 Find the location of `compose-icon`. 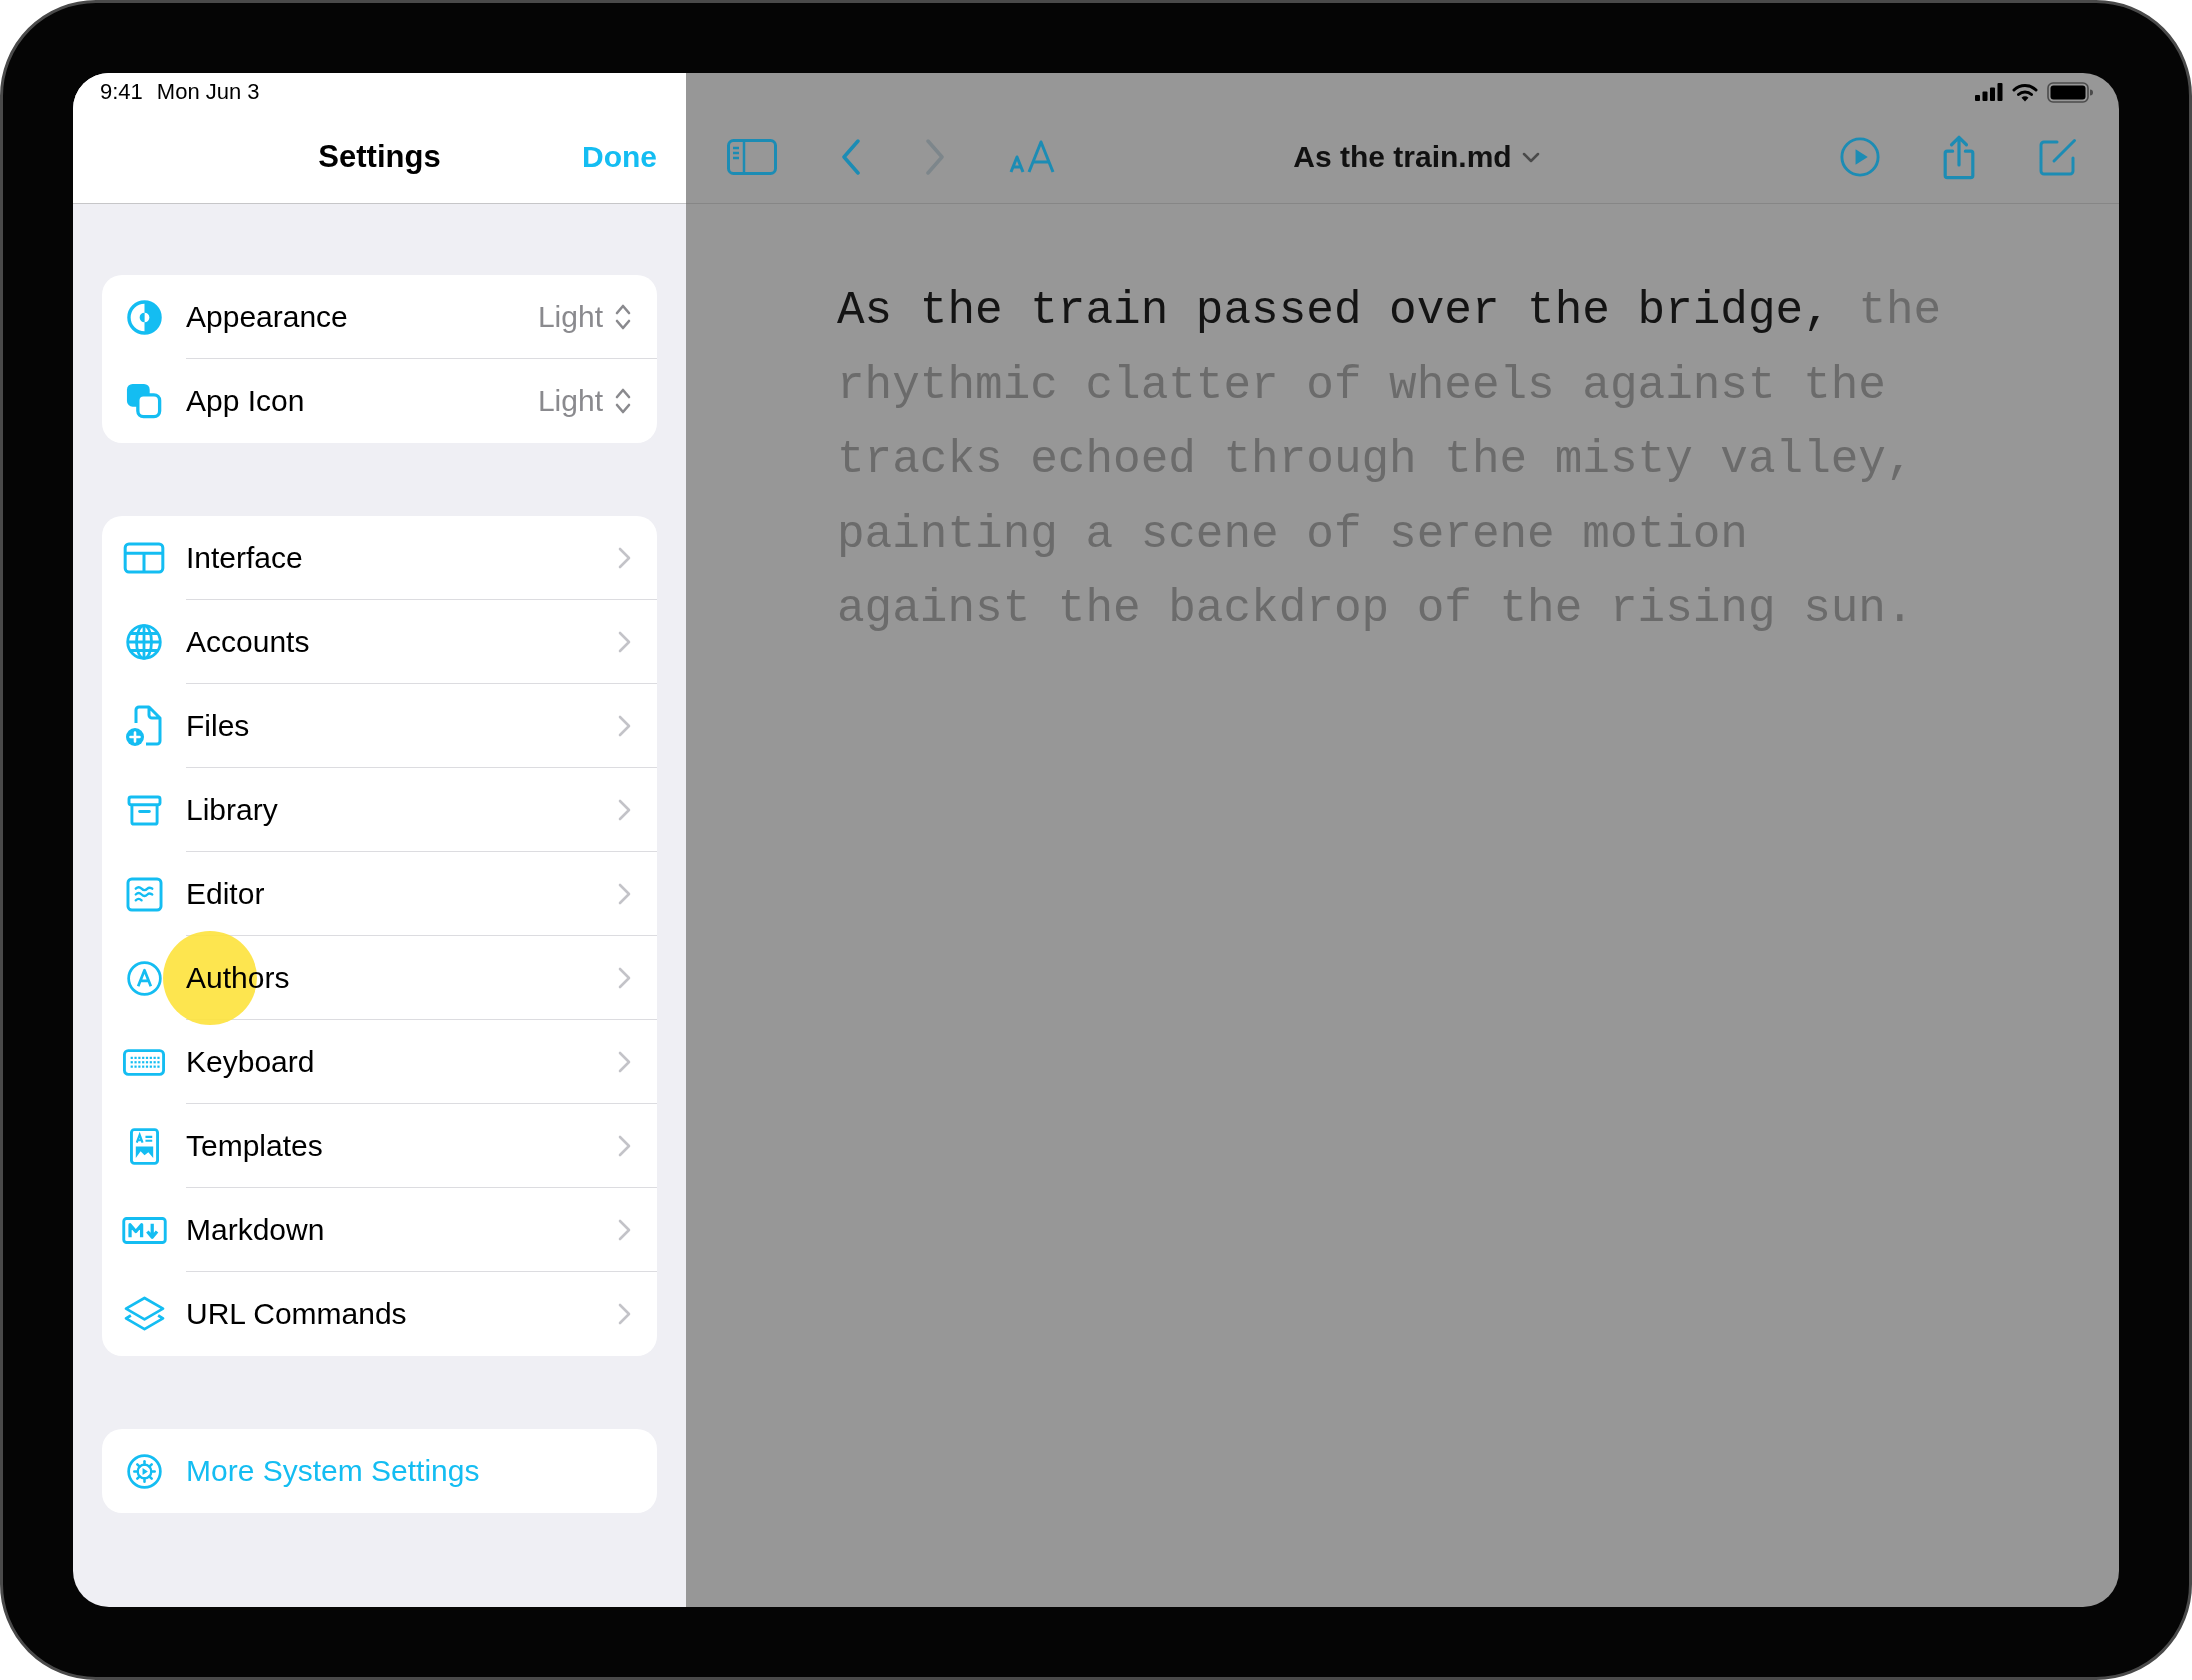

compose-icon is located at coordinates (2058, 157).